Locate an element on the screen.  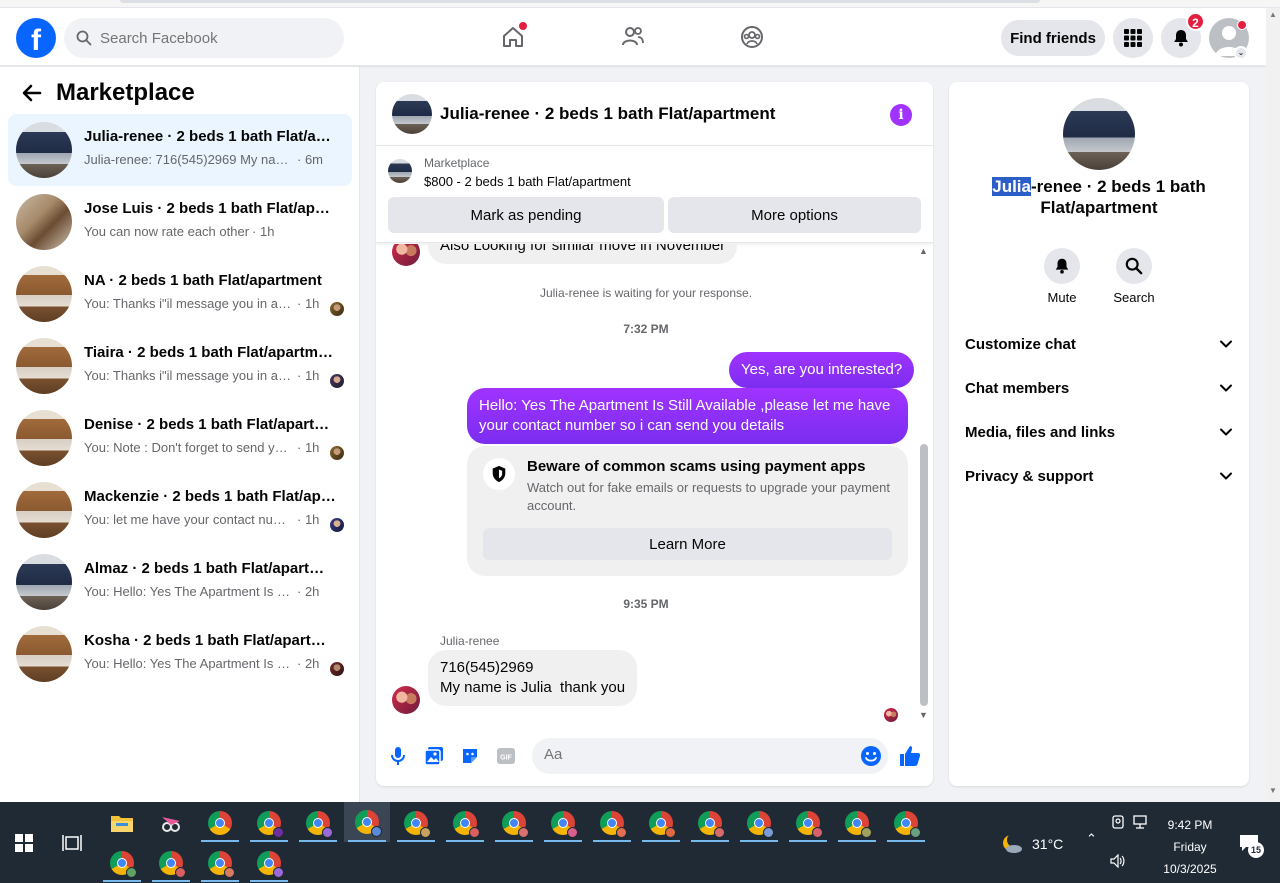
action-center-button: 15 is located at coordinates (1251, 845).